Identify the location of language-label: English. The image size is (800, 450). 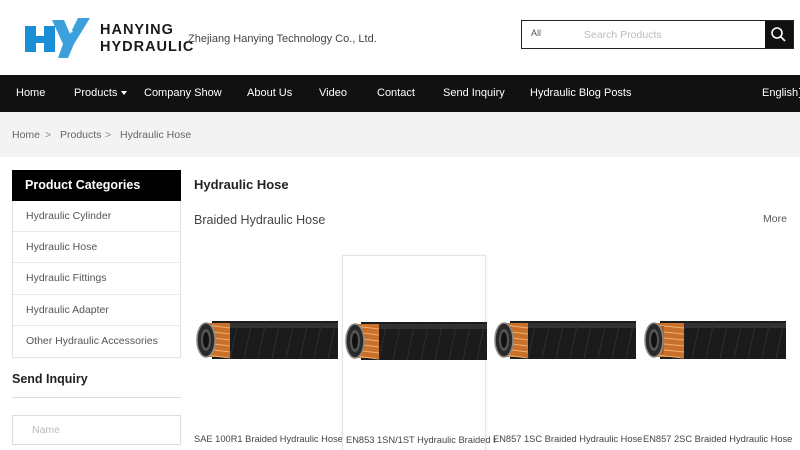
(780, 93).